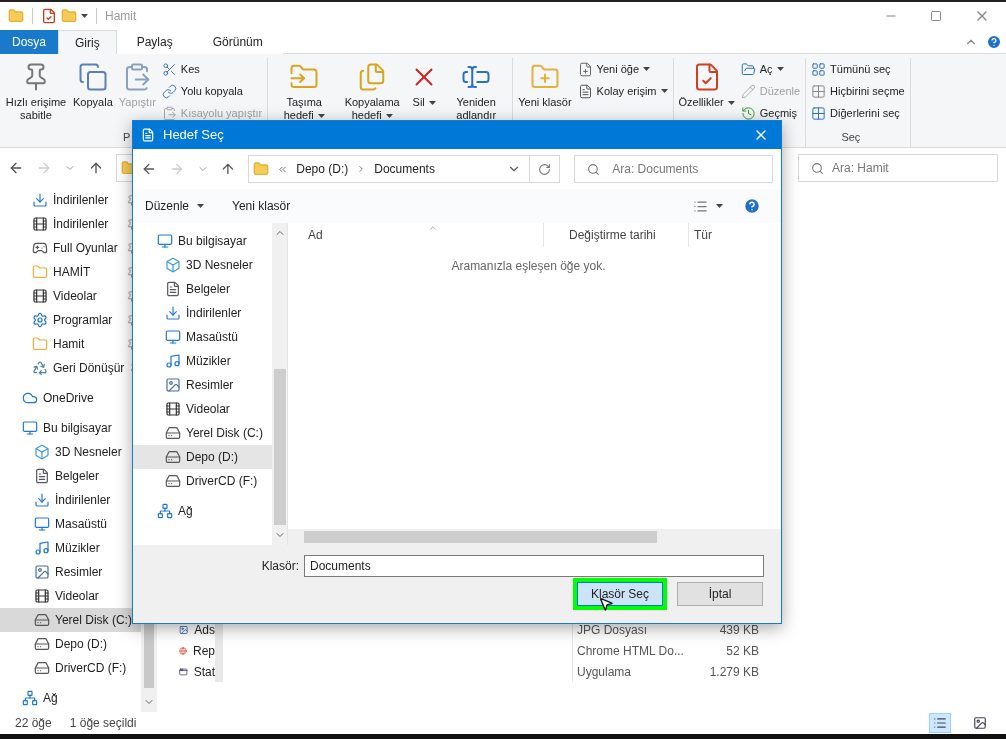 The width and height of the screenshot is (1006, 739). Describe the element at coordinates (70, 698) in the screenshot. I see `nav-item: Ağ` at that location.